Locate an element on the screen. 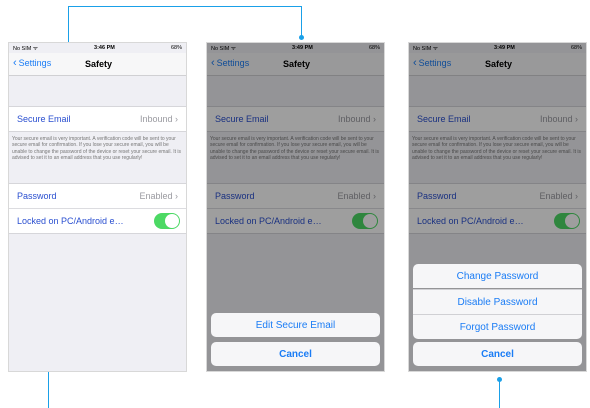 The width and height of the screenshot is (590, 408). forgot-password-button: Forgot Password is located at coordinates (497, 326).